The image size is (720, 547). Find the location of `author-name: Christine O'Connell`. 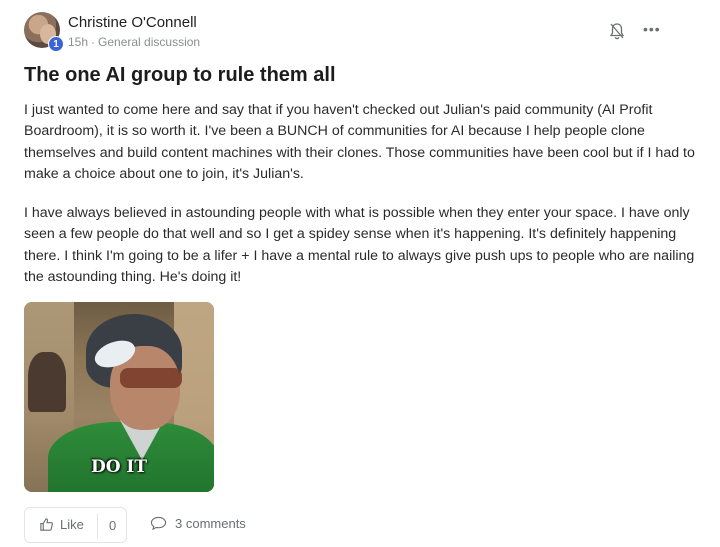

author-name: Christine O'Connell is located at coordinates (132, 22).